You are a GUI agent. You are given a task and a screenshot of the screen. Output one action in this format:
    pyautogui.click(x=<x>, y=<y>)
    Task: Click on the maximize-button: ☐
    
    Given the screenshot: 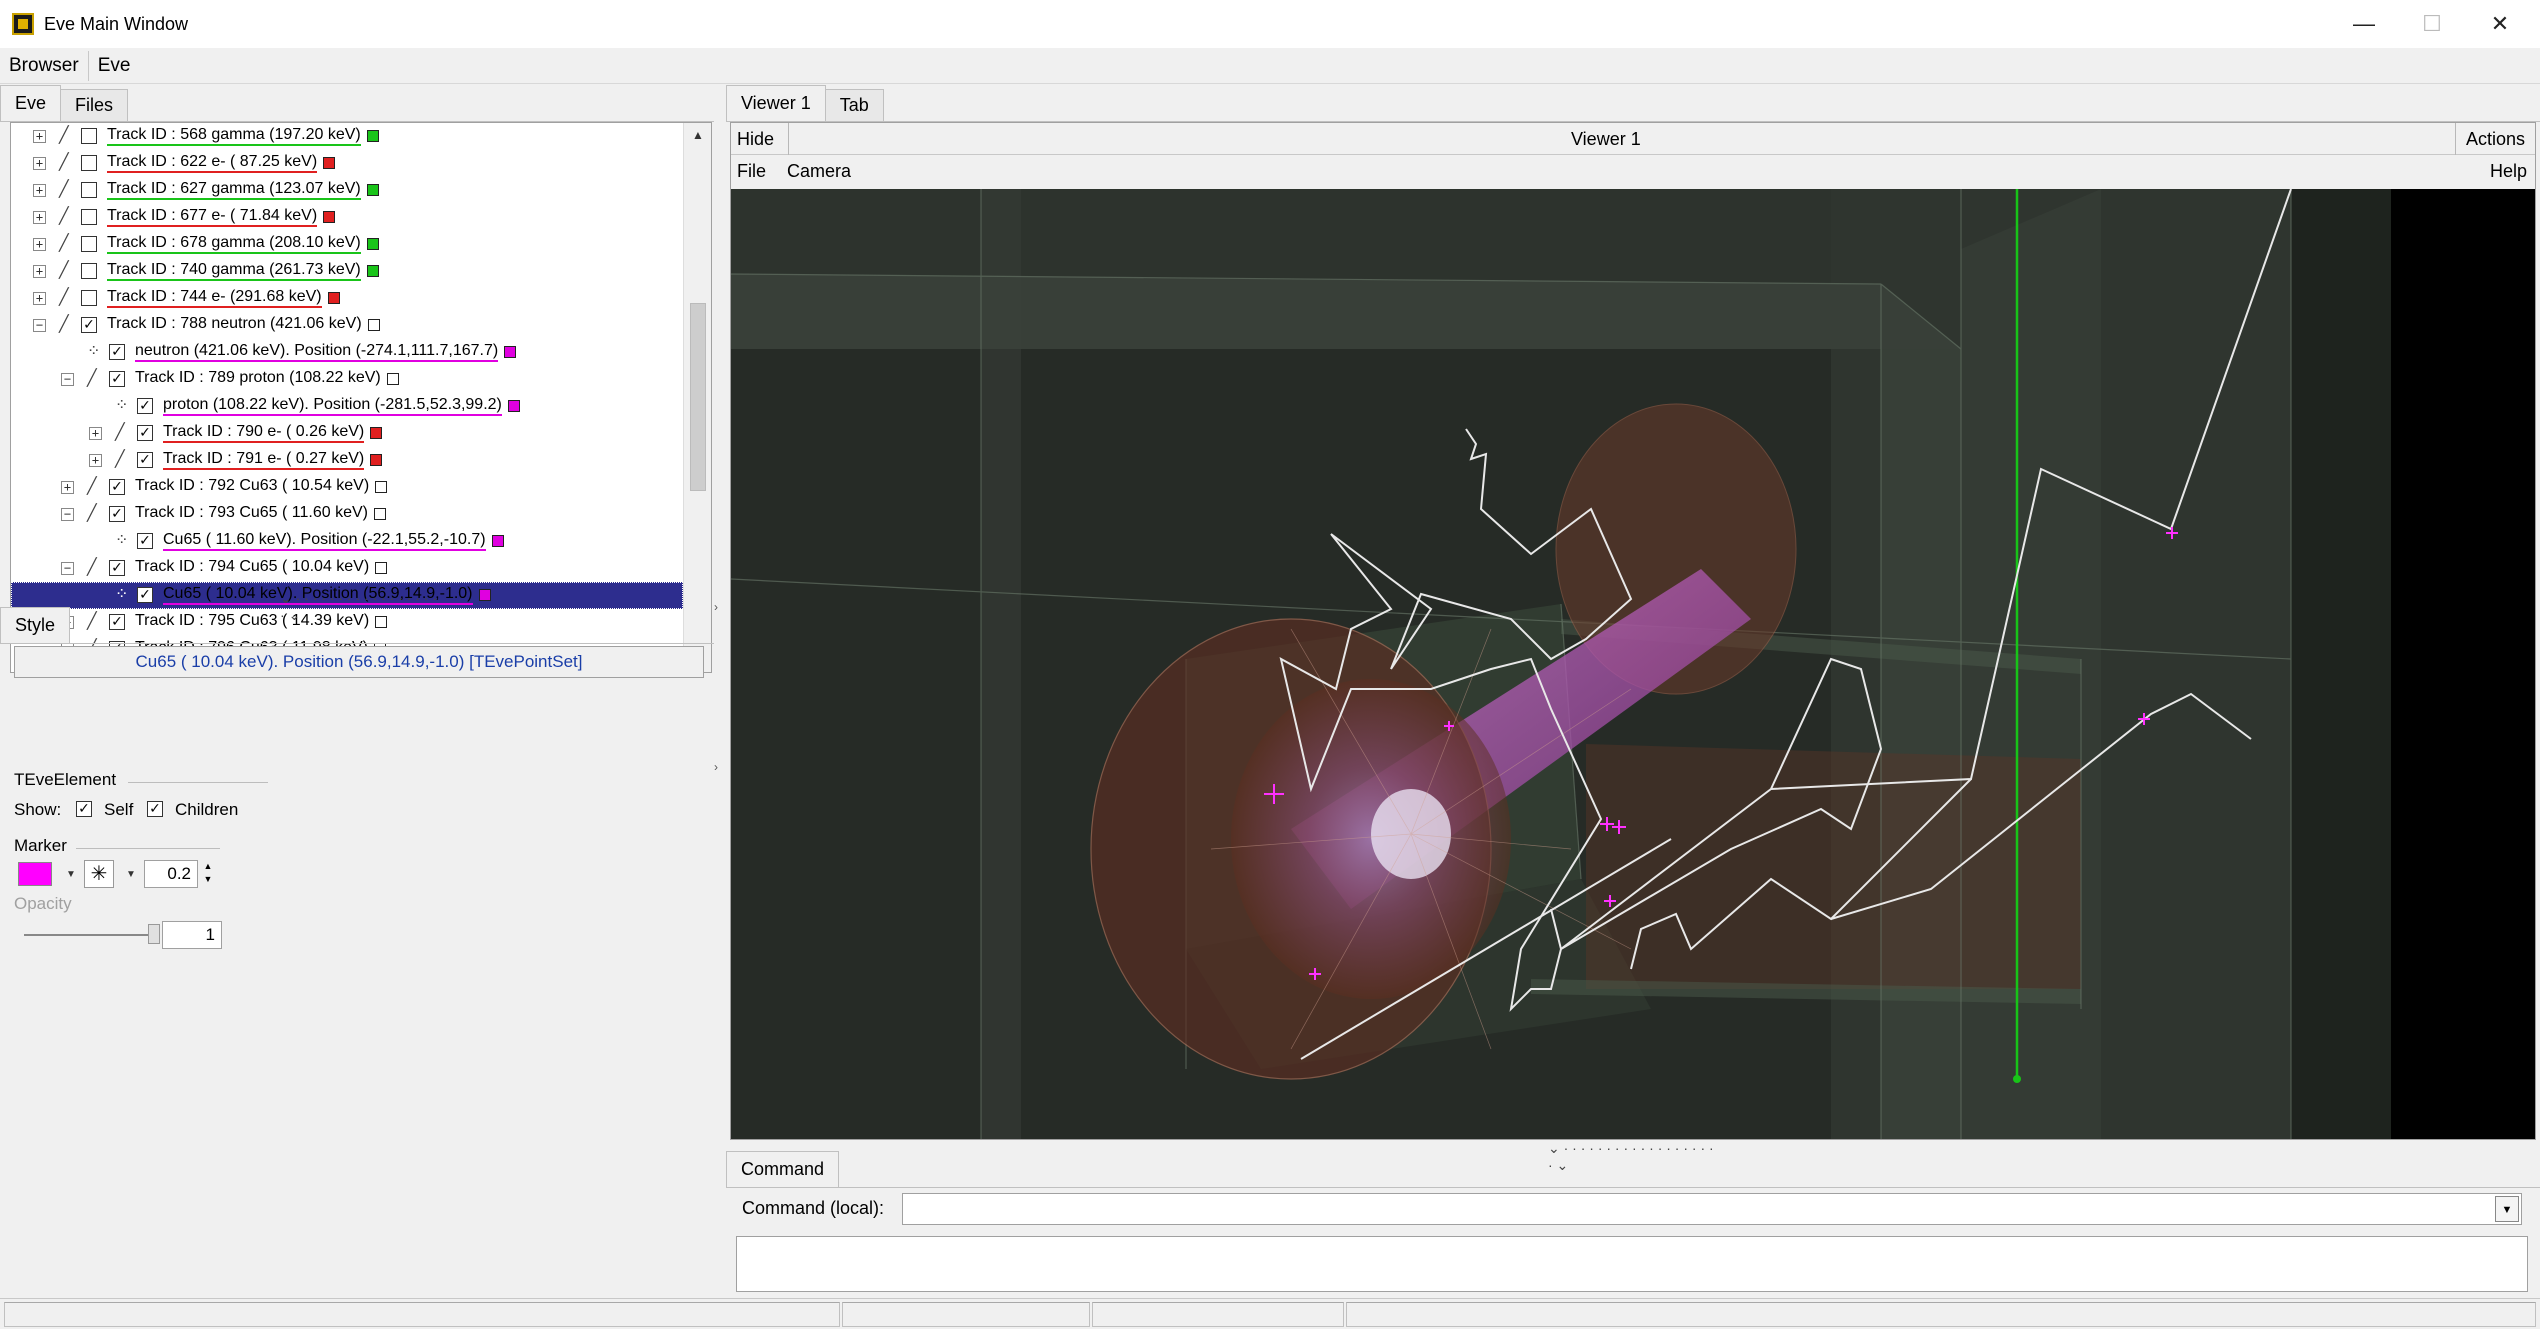 What is the action you would take?
    pyautogui.click(x=2432, y=24)
    